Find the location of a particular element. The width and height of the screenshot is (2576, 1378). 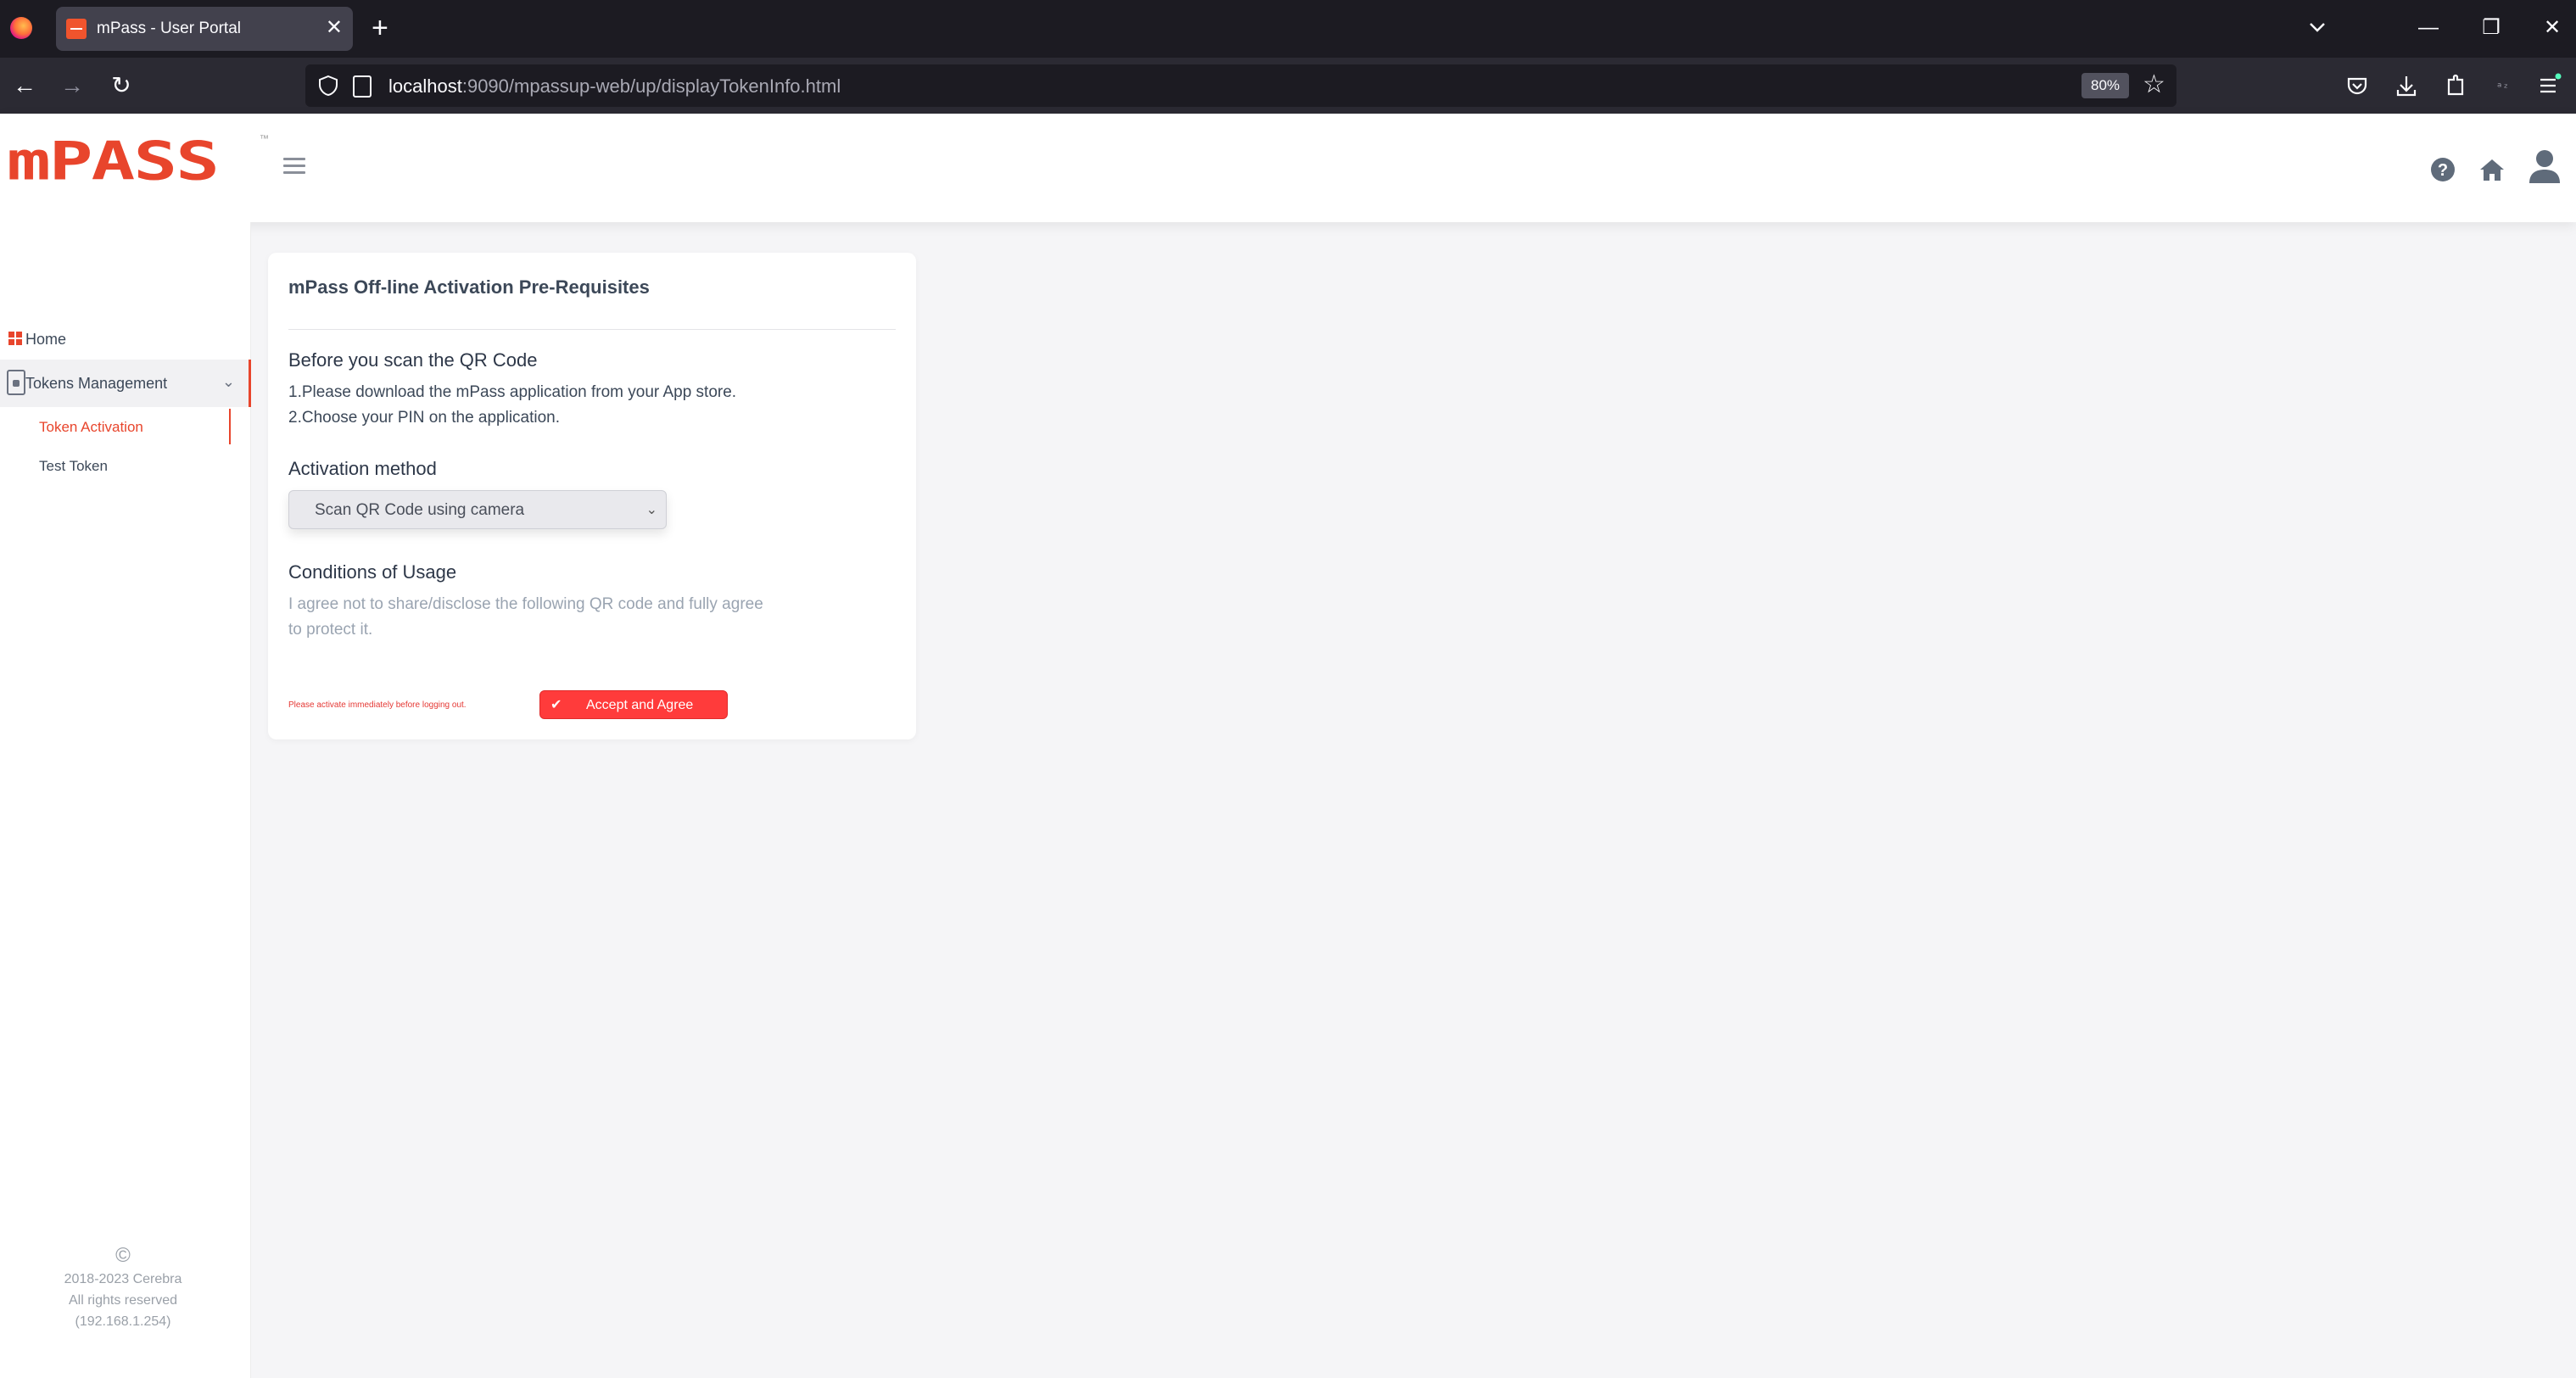

accept-and-agree-button: ✔ Accept and Agree is located at coordinates (633, 704).